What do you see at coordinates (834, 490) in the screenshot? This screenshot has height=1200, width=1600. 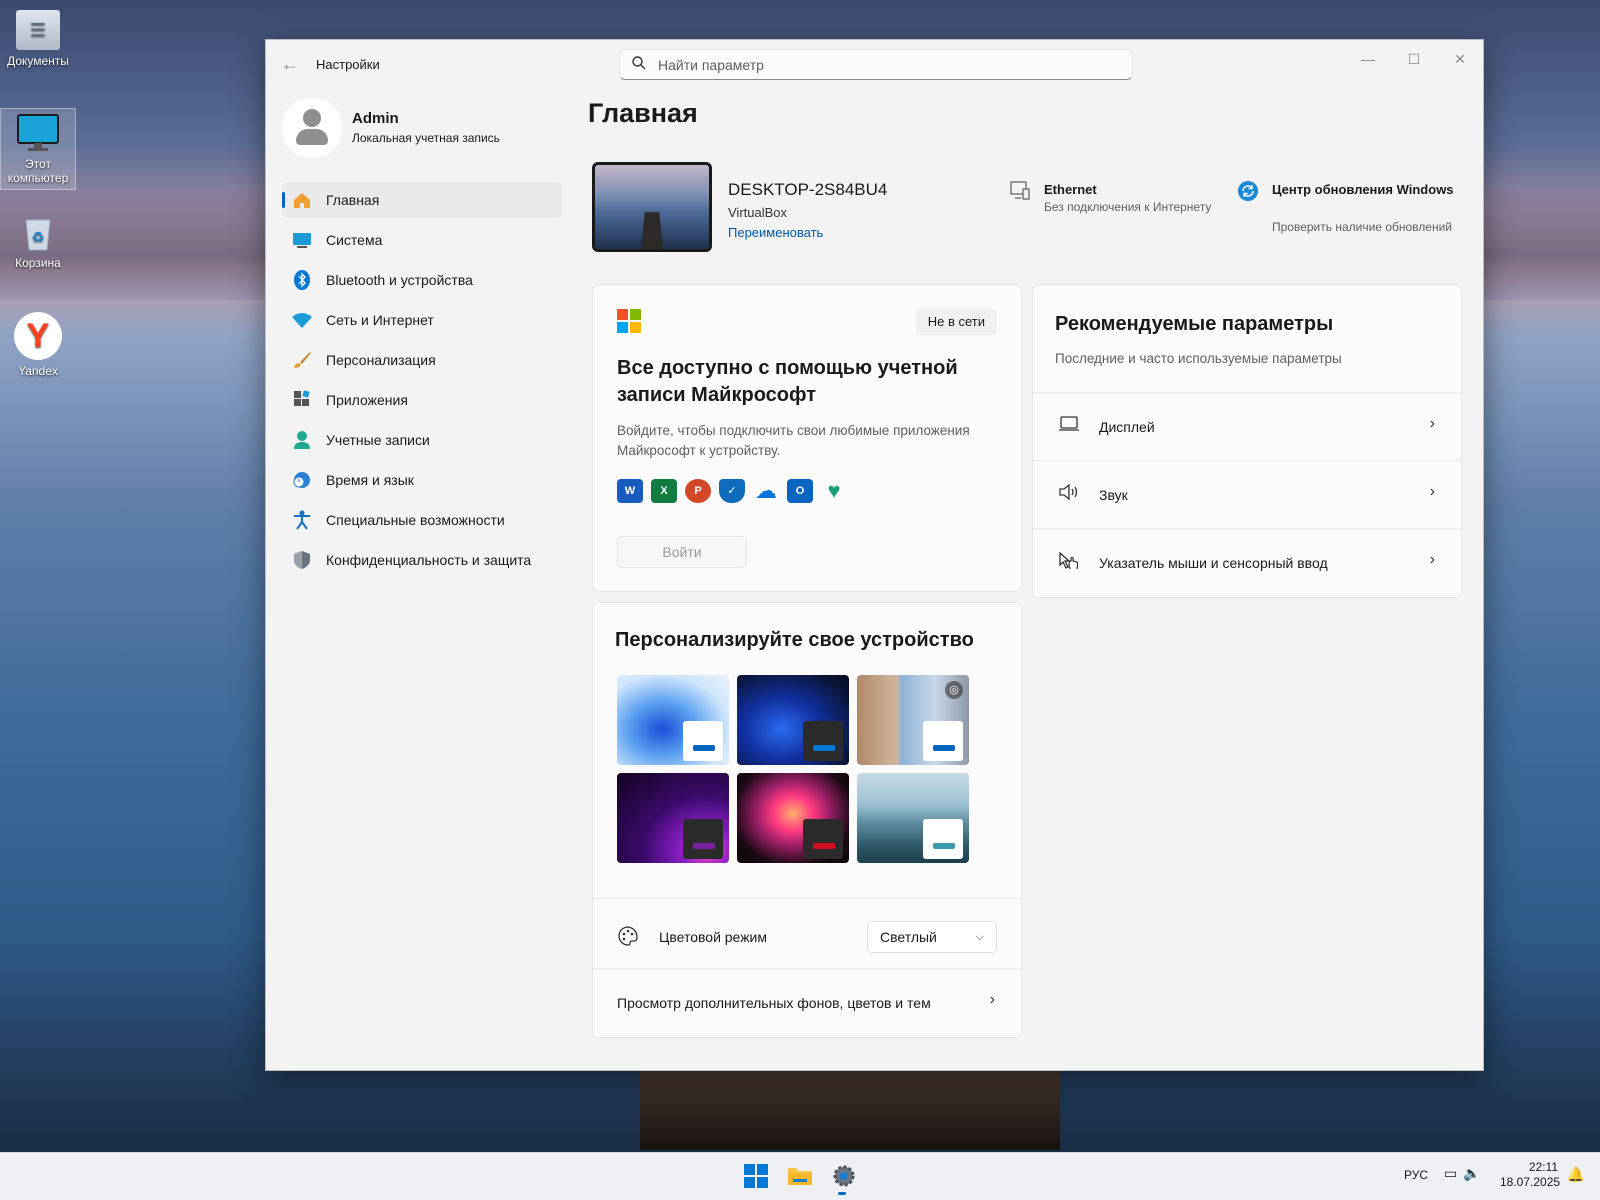 I see `family-icon: ♥` at bounding box center [834, 490].